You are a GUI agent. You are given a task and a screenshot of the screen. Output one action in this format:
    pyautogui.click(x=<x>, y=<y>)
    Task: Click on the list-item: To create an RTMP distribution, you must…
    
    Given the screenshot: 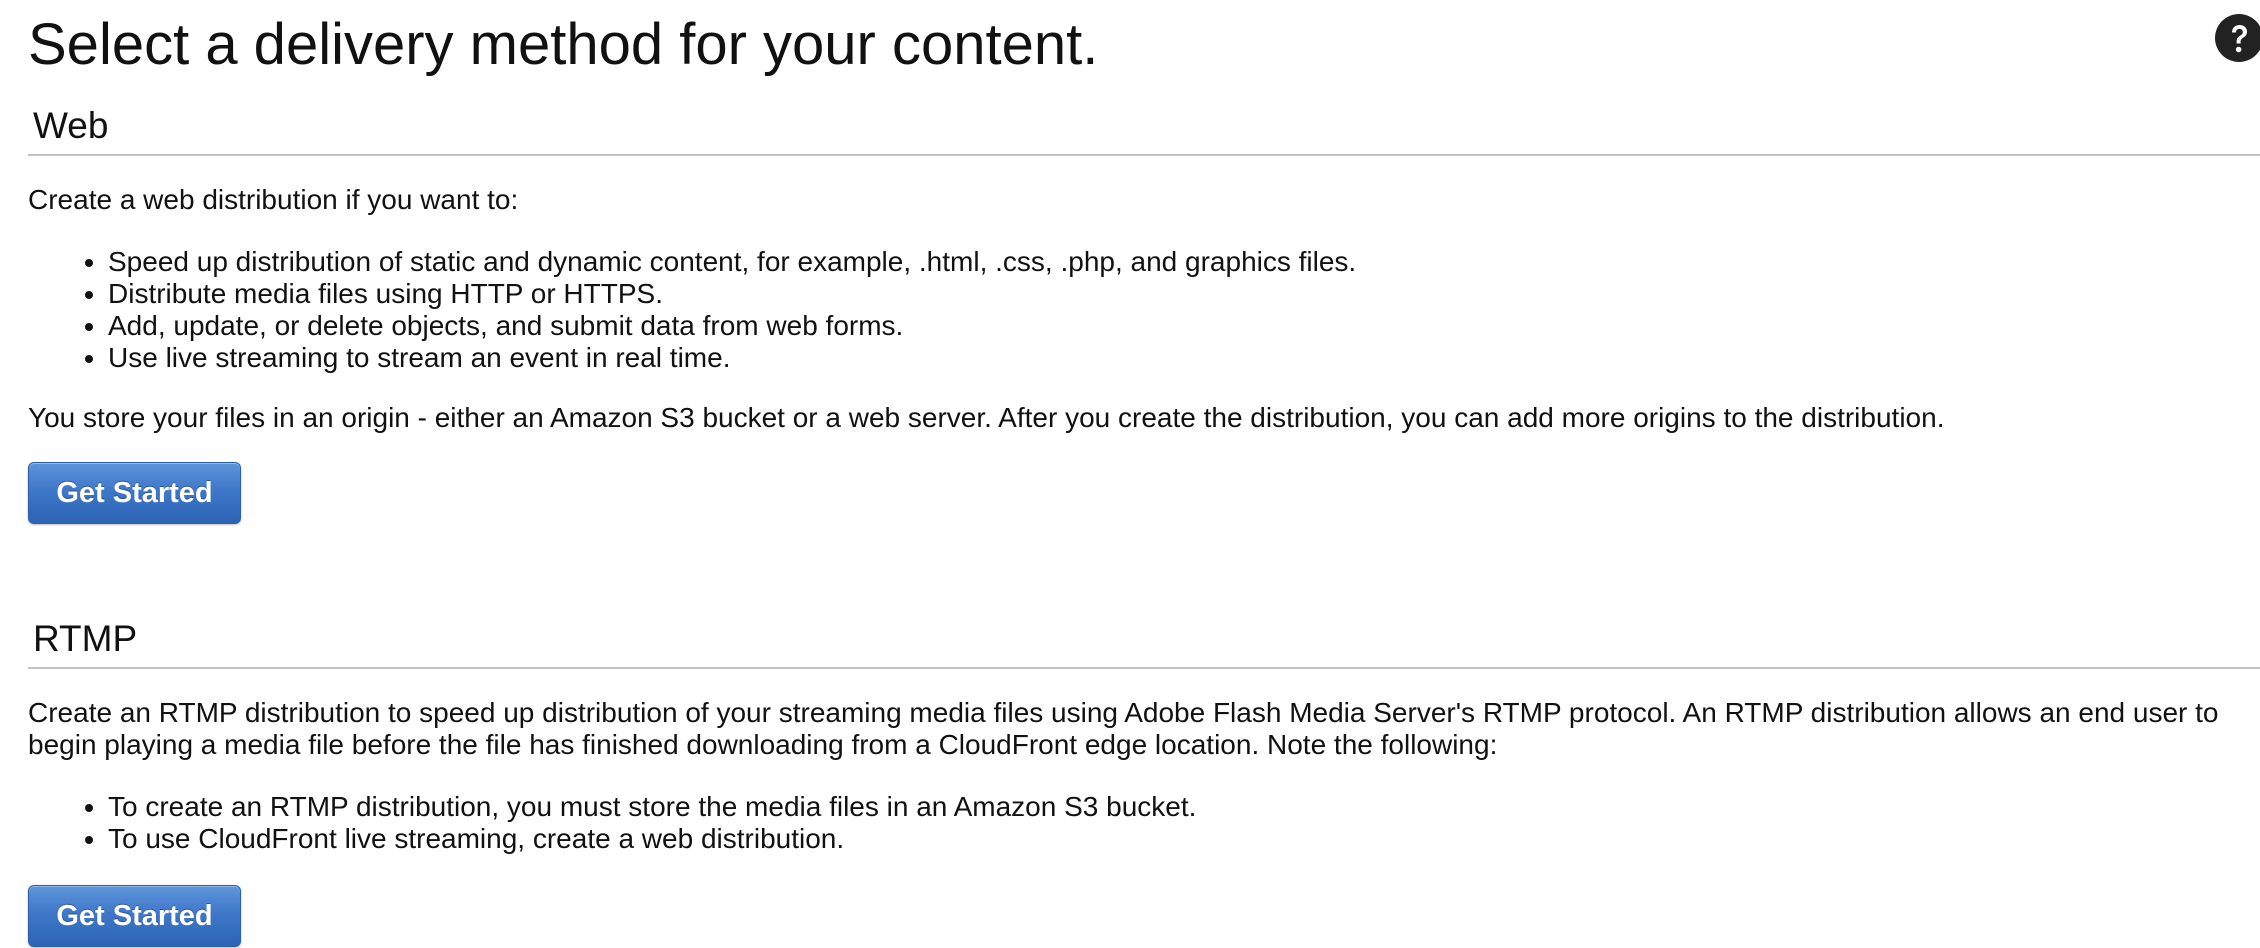 What is the action you would take?
    pyautogui.click(x=652, y=807)
    